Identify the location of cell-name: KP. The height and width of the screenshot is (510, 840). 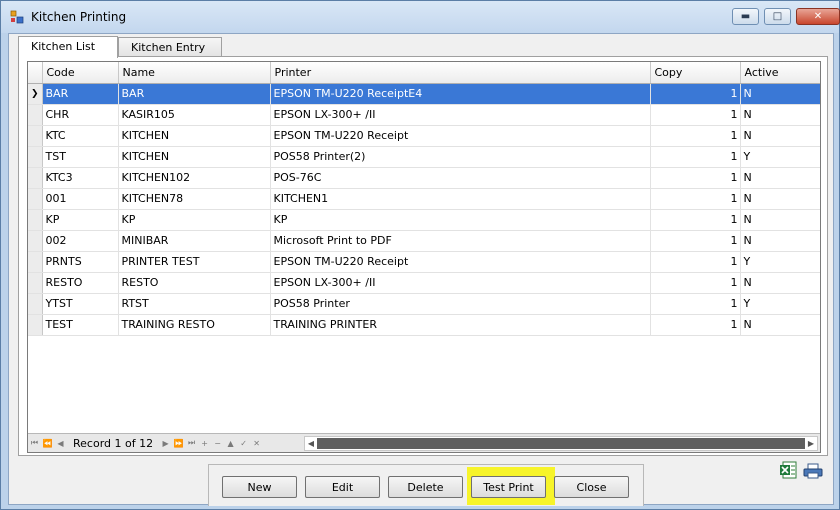
(194, 220).